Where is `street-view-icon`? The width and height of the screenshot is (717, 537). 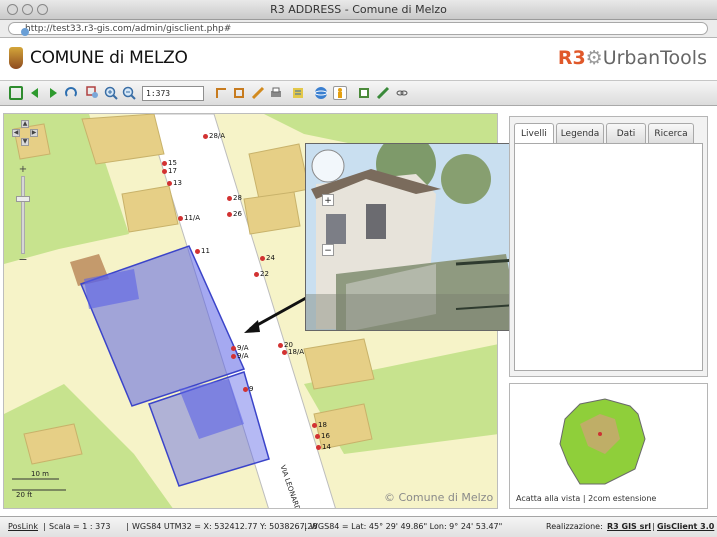
street-view-icon is located at coordinates (340, 93).